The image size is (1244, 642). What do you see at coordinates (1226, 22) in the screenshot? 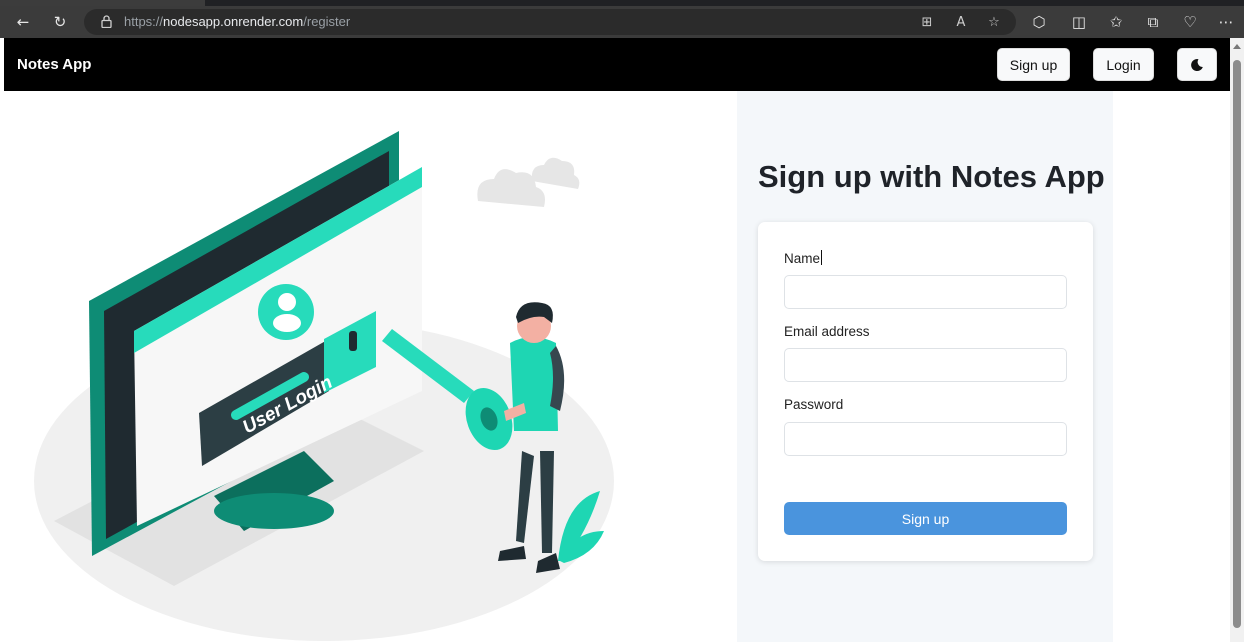
I see `more-icon: ⋯` at bounding box center [1226, 22].